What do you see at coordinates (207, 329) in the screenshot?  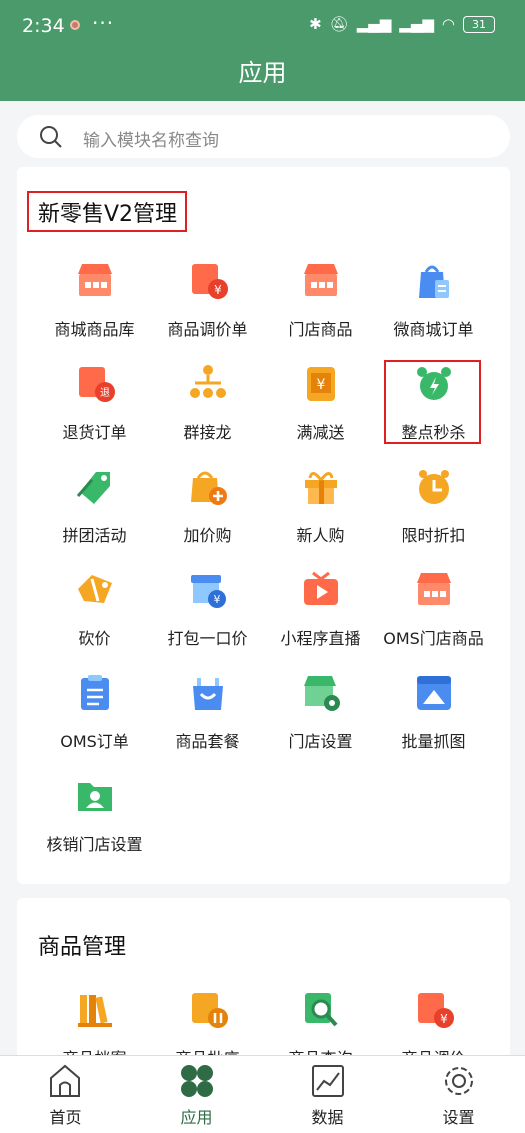 I see `app-item-label: 商品调价单` at bounding box center [207, 329].